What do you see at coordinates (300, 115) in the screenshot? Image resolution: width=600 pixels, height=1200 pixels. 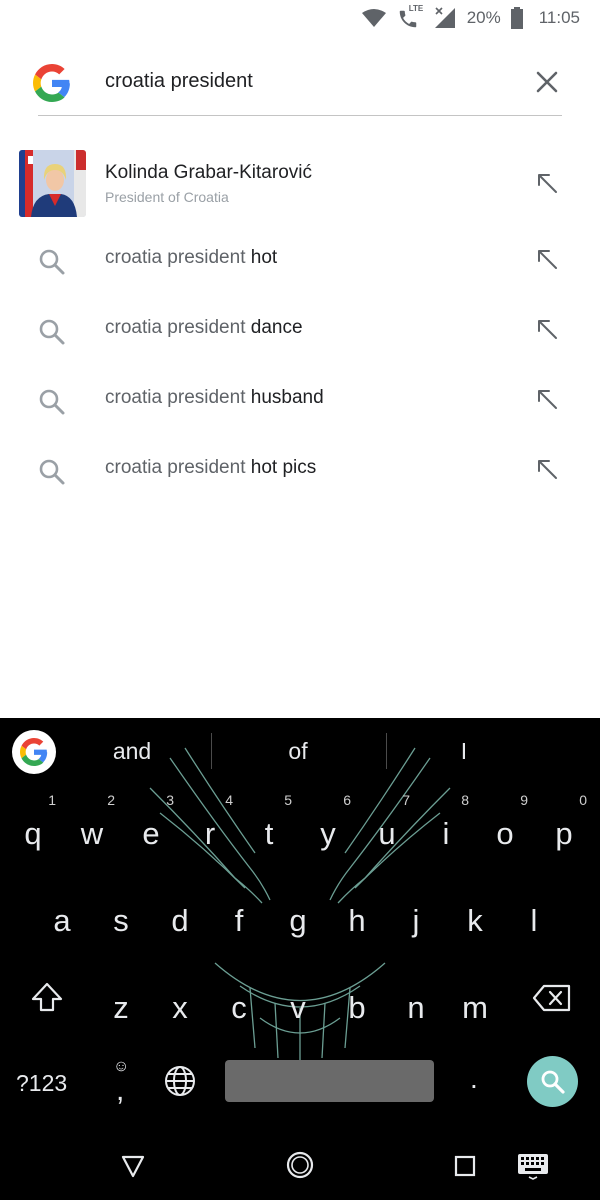 I see `search-underline` at bounding box center [300, 115].